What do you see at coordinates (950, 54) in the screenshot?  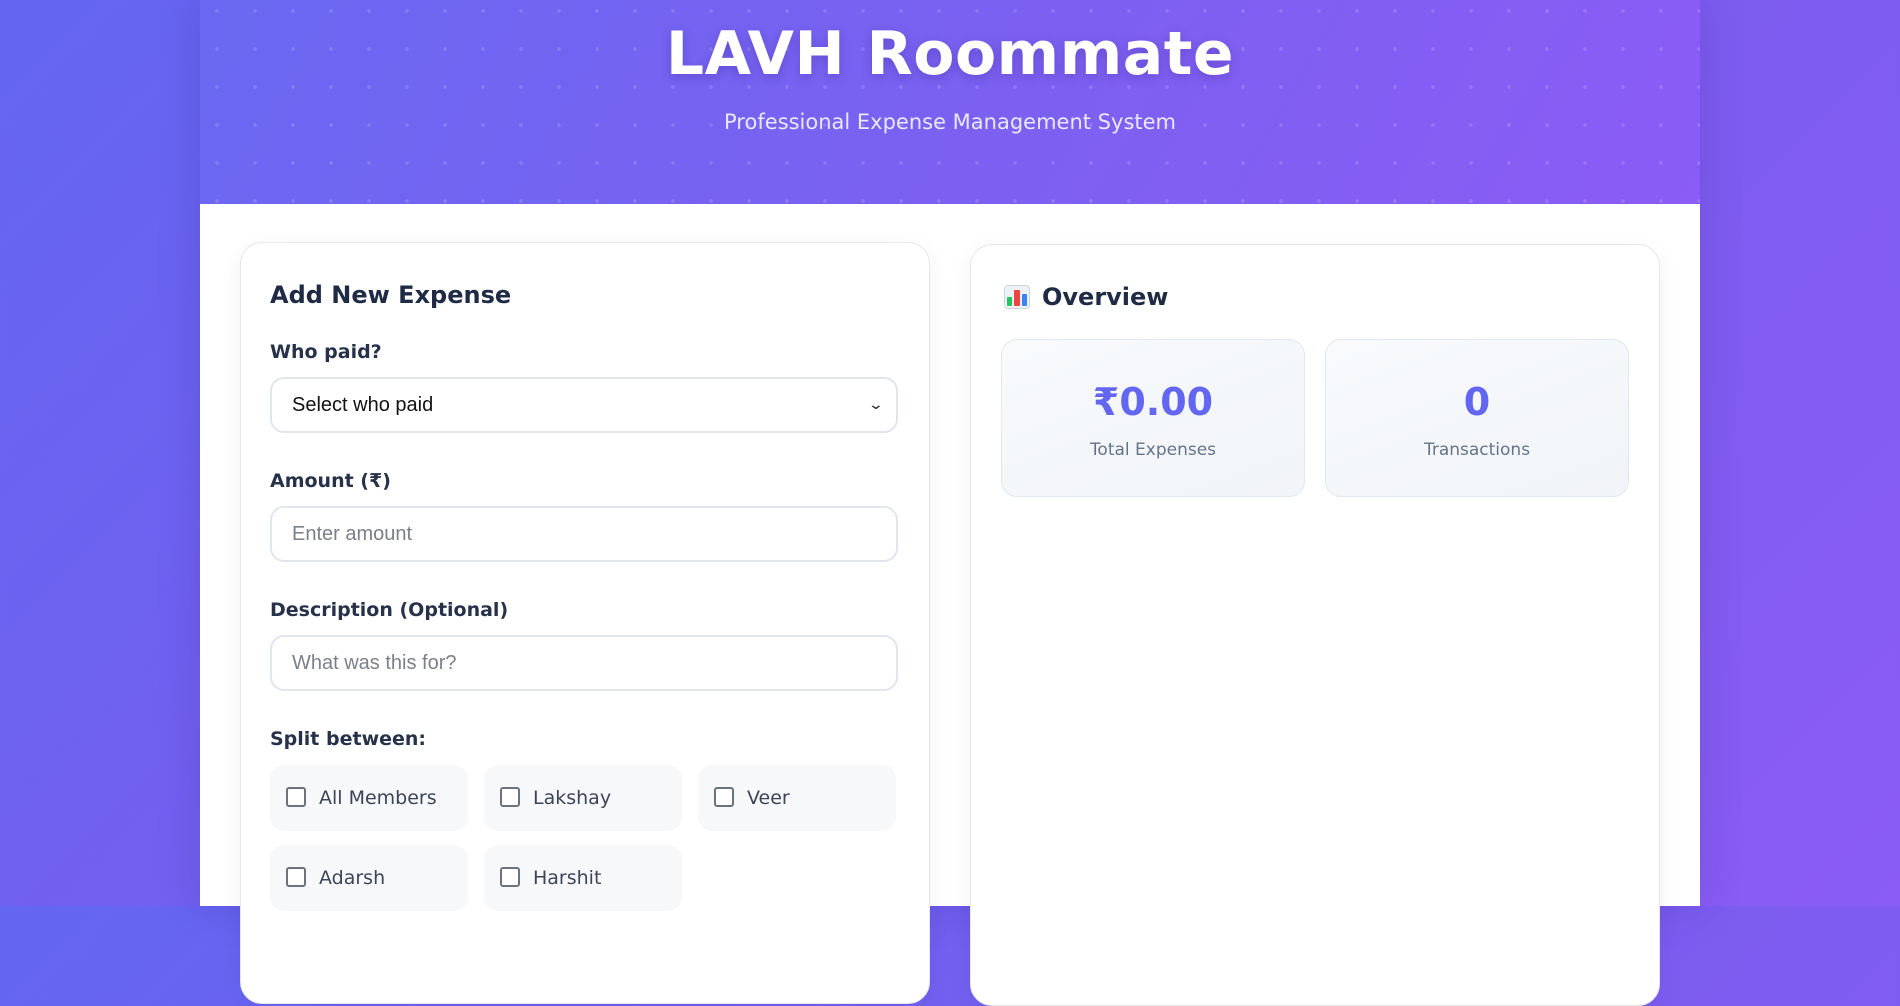 I see `app-title: LAVH Roommate` at bounding box center [950, 54].